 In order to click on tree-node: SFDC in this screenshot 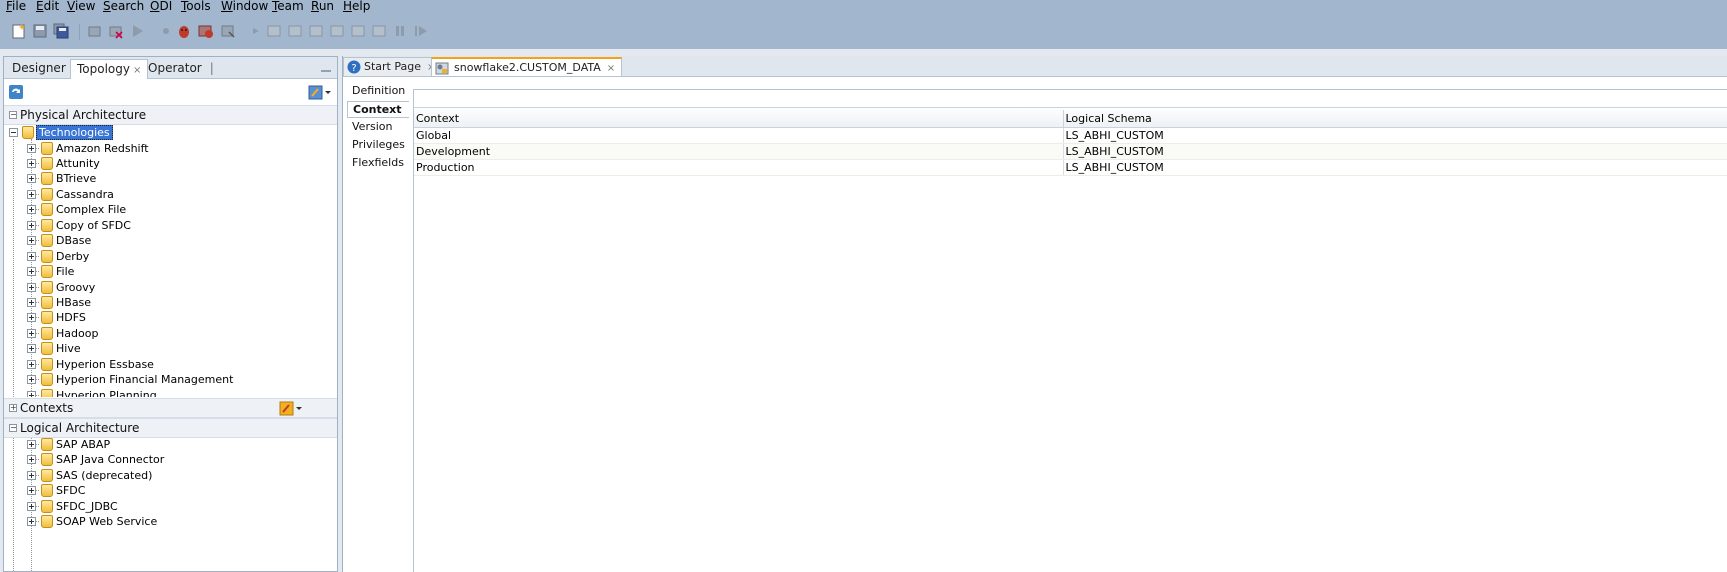, I will do `click(163, 490)`.